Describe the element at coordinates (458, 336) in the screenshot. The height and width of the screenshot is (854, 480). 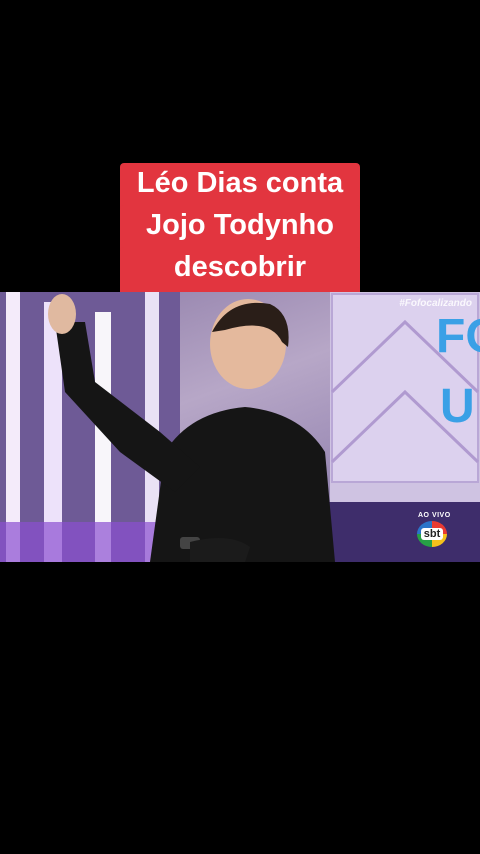
I see `screen-logo-letters: FO` at that location.